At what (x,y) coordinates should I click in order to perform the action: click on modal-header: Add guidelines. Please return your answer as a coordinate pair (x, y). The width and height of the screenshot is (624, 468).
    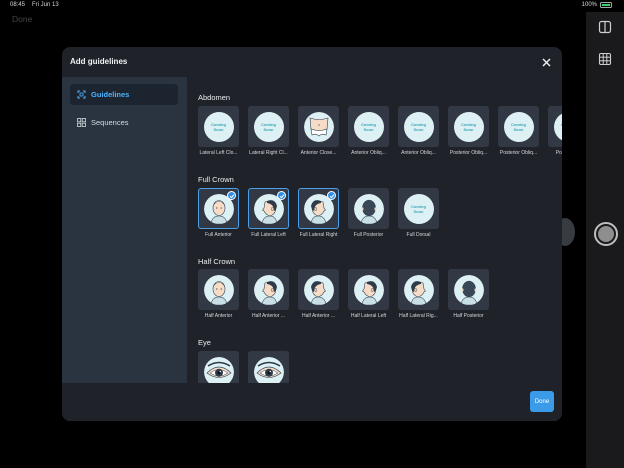
    Looking at the image, I should click on (312, 62).